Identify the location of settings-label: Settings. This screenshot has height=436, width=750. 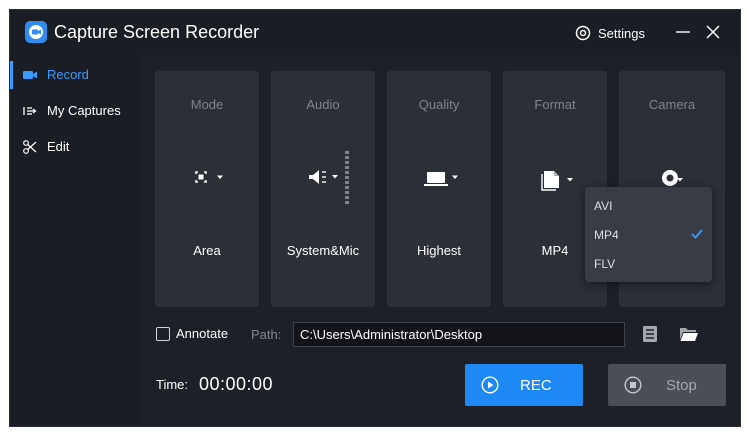
(621, 33).